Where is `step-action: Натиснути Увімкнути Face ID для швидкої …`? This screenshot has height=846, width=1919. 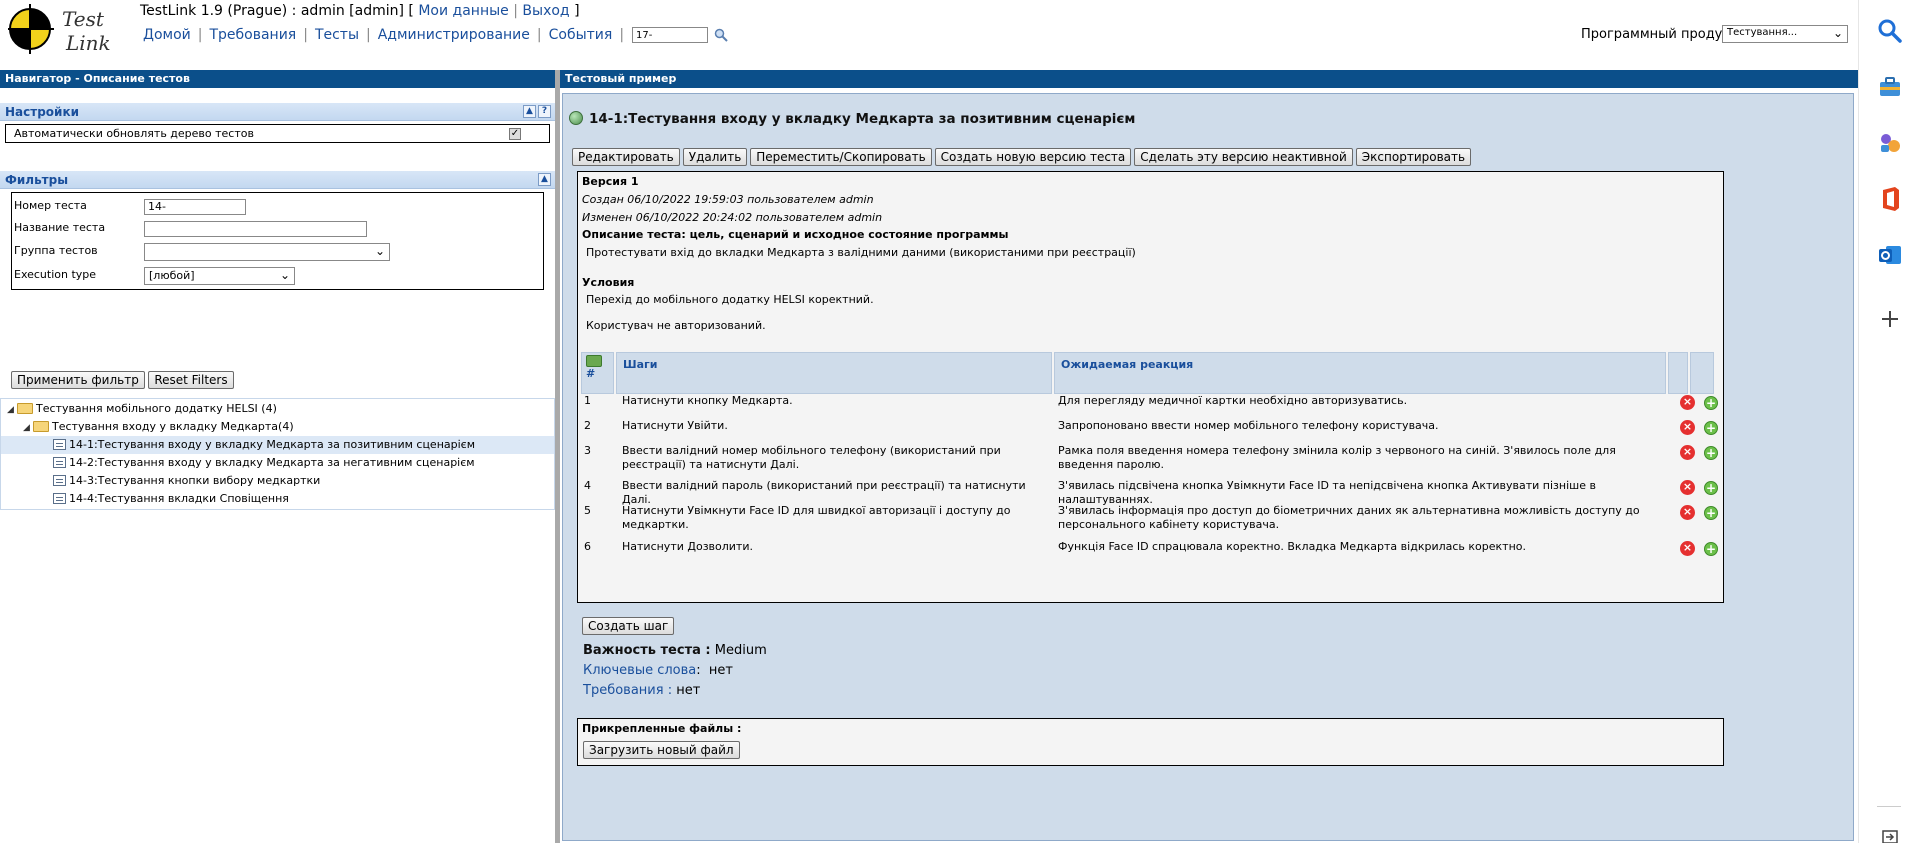
step-action: Натиснути Увімкнути Face ID для швидкої … is located at coordinates (816, 517).